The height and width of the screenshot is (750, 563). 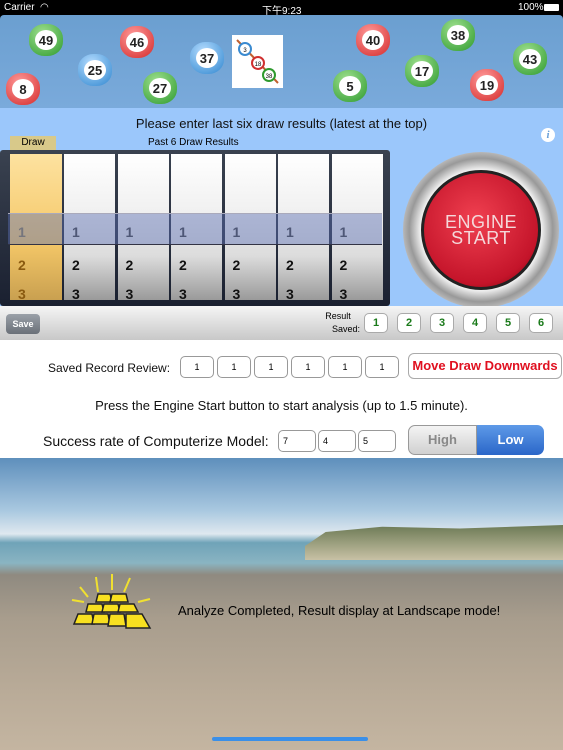 What do you see at coordinates (23, 324) in the screenshot?
I see `save-button: Save` at bounding box center [23, 324].